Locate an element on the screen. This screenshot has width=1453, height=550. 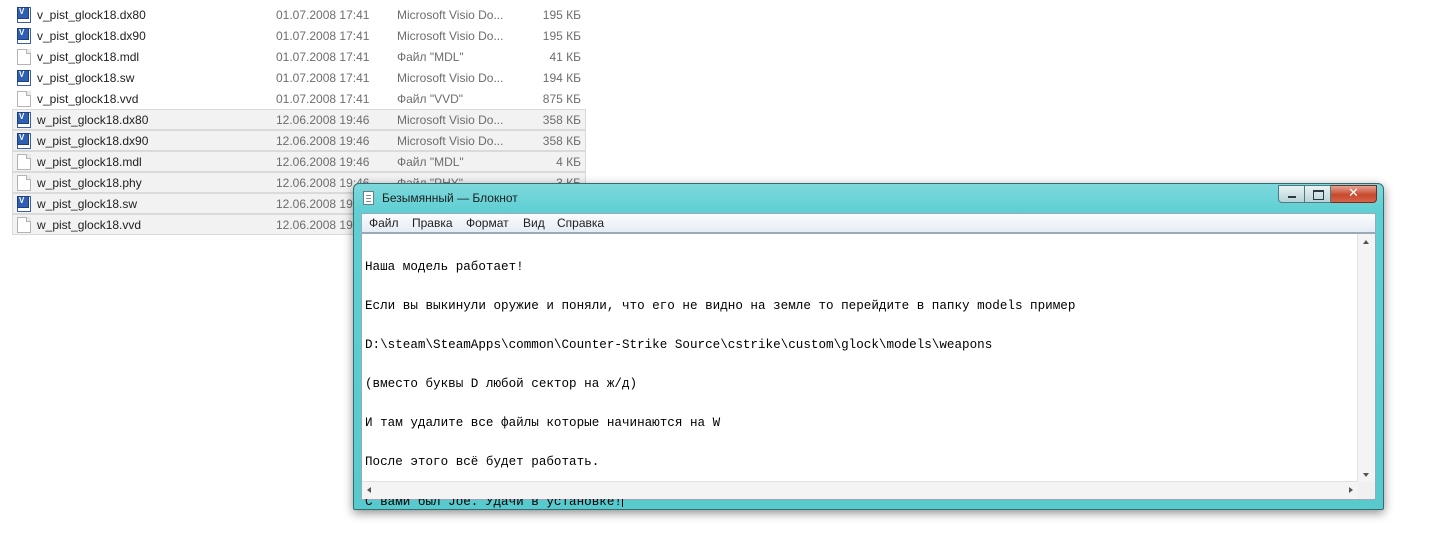
menu-format: Формат is located at coordinates (487, 223).